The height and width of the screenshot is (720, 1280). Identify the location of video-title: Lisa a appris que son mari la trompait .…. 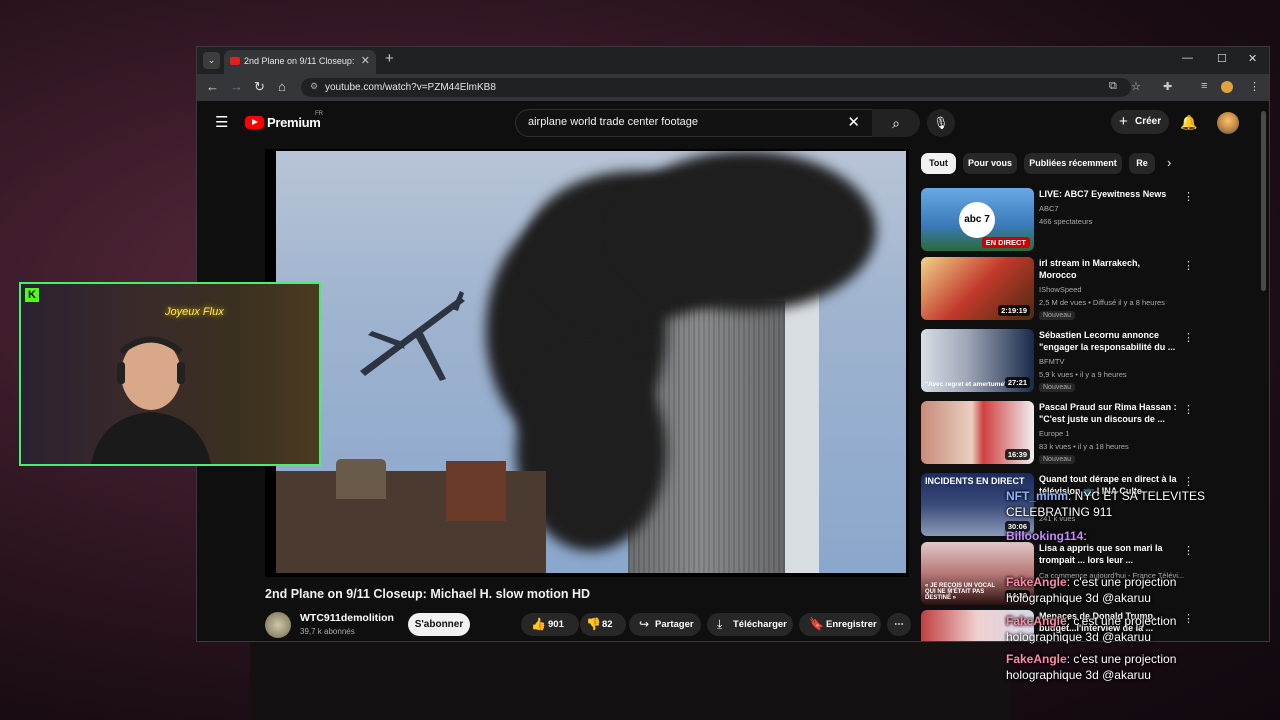
(1101, 554).